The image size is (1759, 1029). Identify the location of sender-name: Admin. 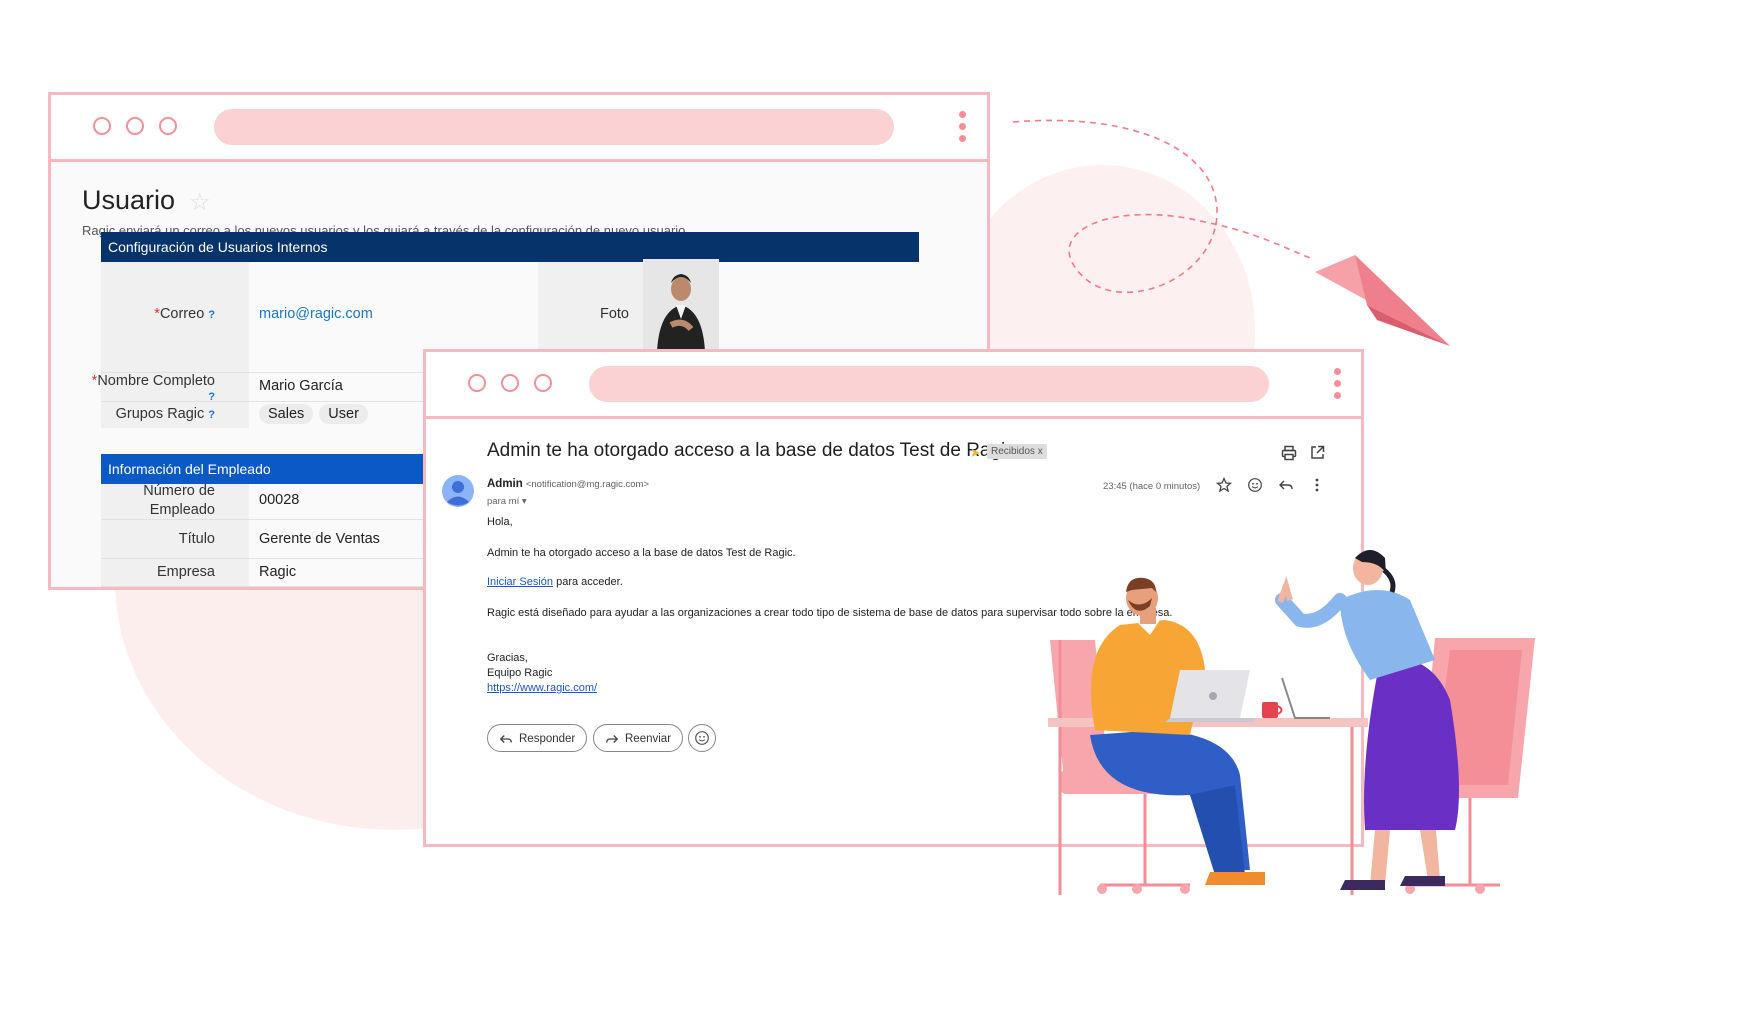
(505, 484).